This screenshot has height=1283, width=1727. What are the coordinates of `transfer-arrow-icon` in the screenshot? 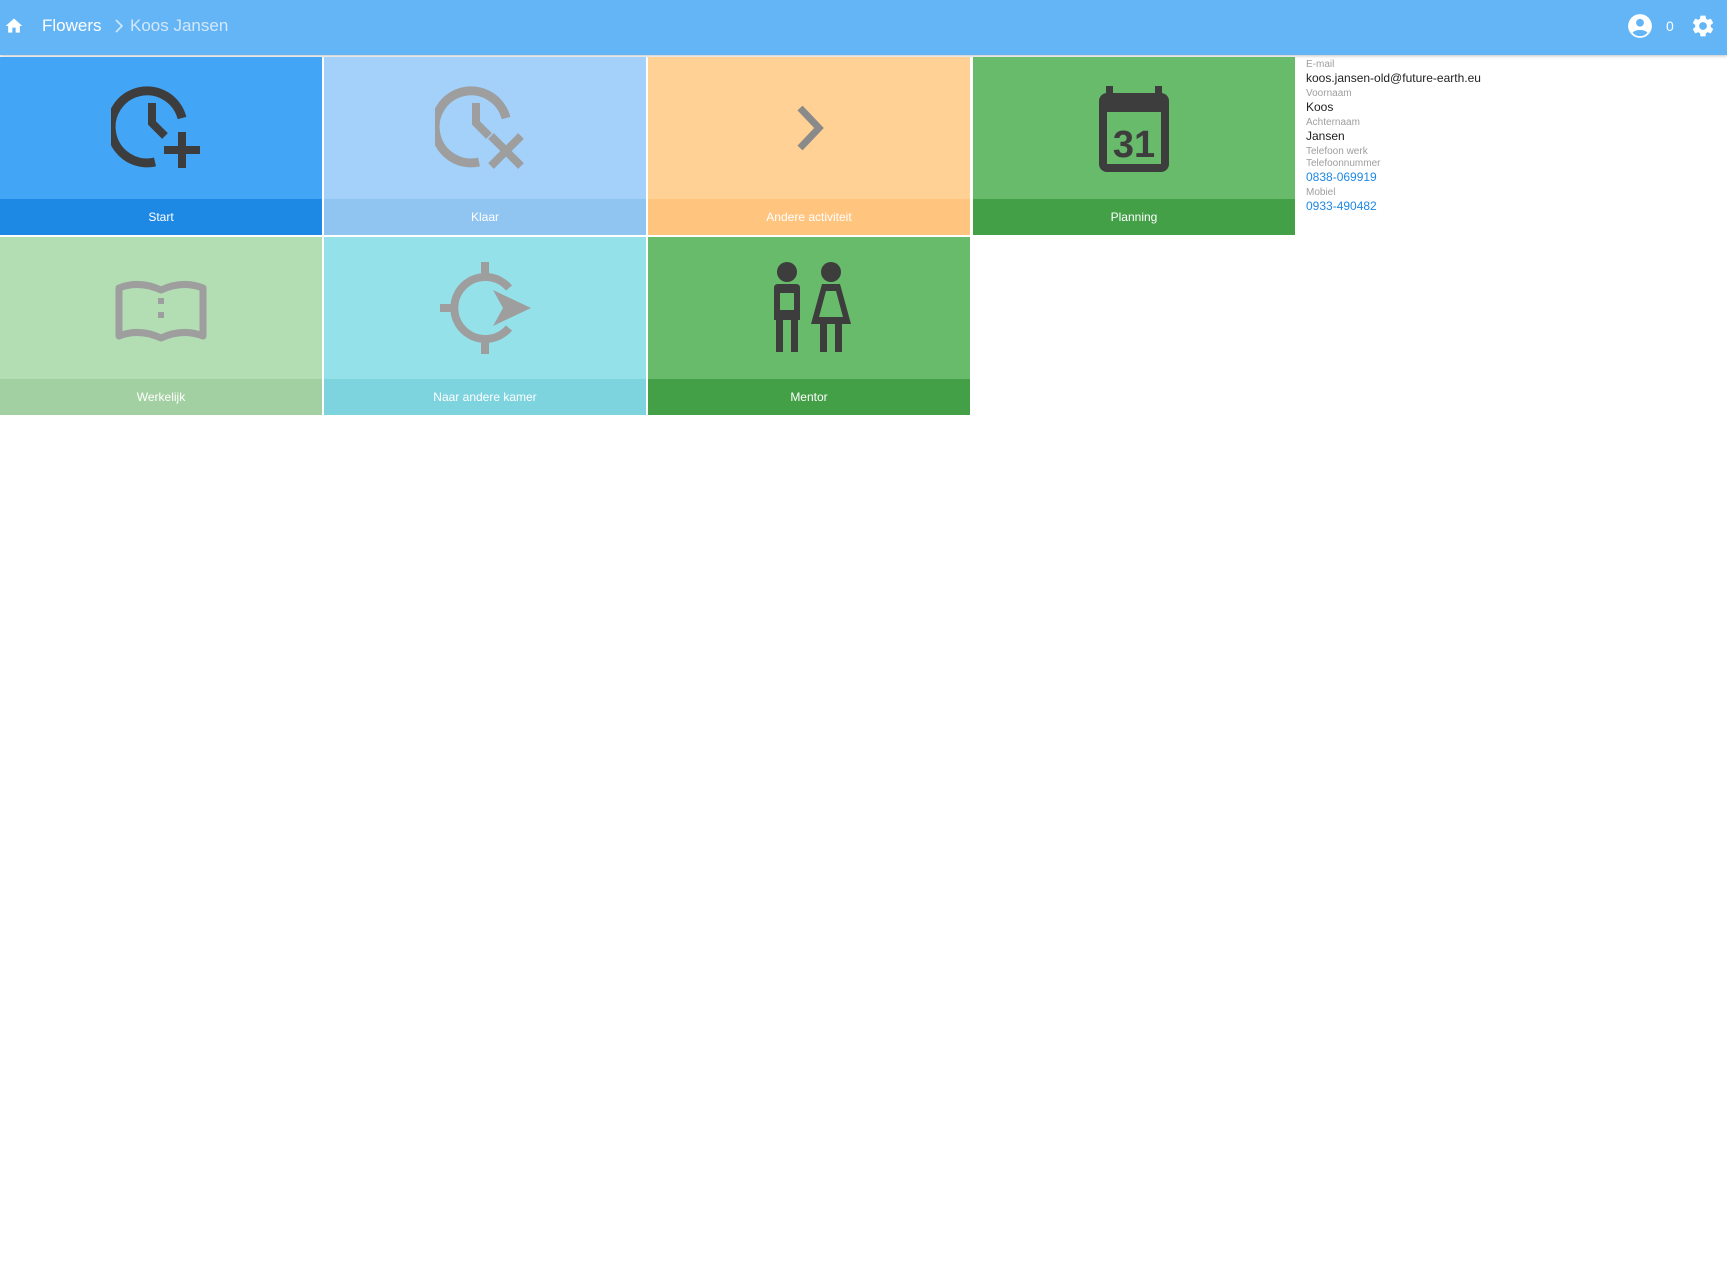 It's located at (485, 308).